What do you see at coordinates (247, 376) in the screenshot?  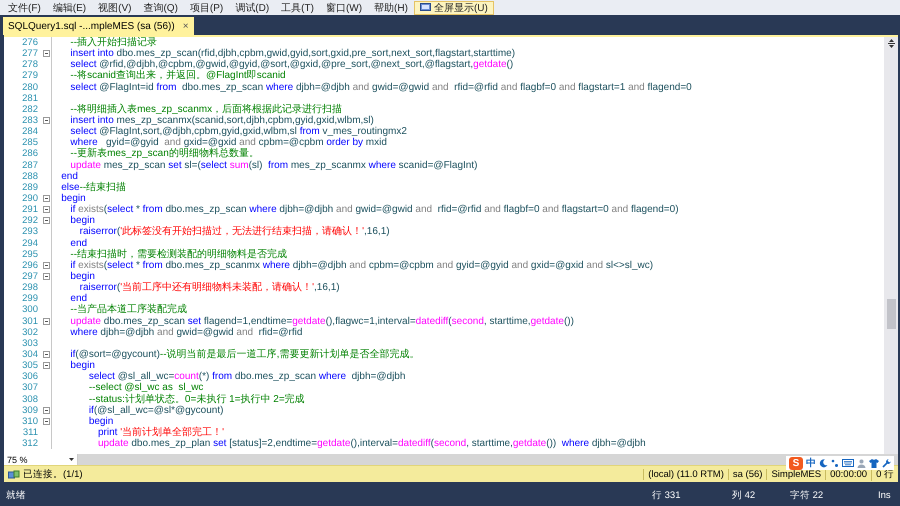 I see `code-line: select @sl_all_wc=count(*) from dbo.mes_zp_scan where djbh=@djbh` at bounding box center [247, 376].